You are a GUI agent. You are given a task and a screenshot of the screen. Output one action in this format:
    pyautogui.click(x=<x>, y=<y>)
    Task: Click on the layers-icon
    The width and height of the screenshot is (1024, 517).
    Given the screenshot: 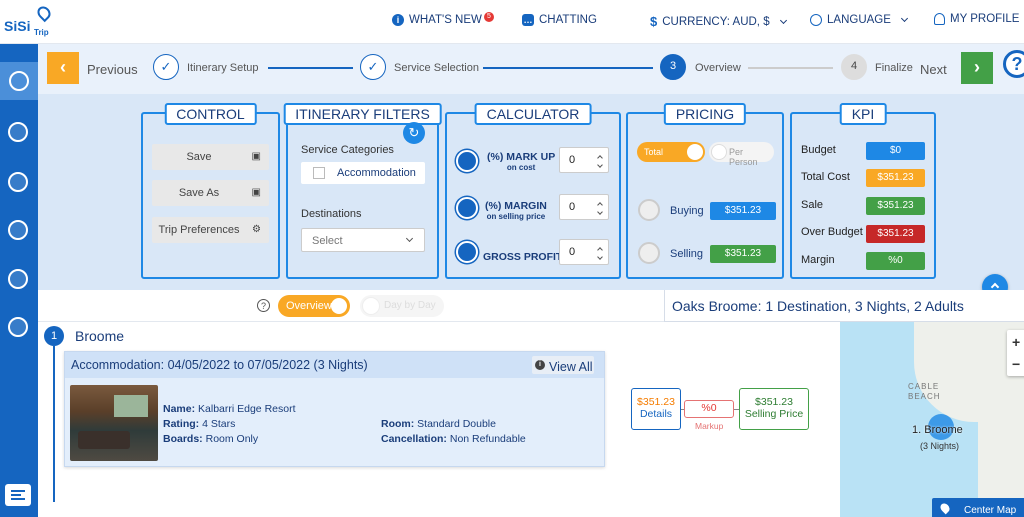 What is the action you would take?
    pyautogui.click(x=19, y=81)
    